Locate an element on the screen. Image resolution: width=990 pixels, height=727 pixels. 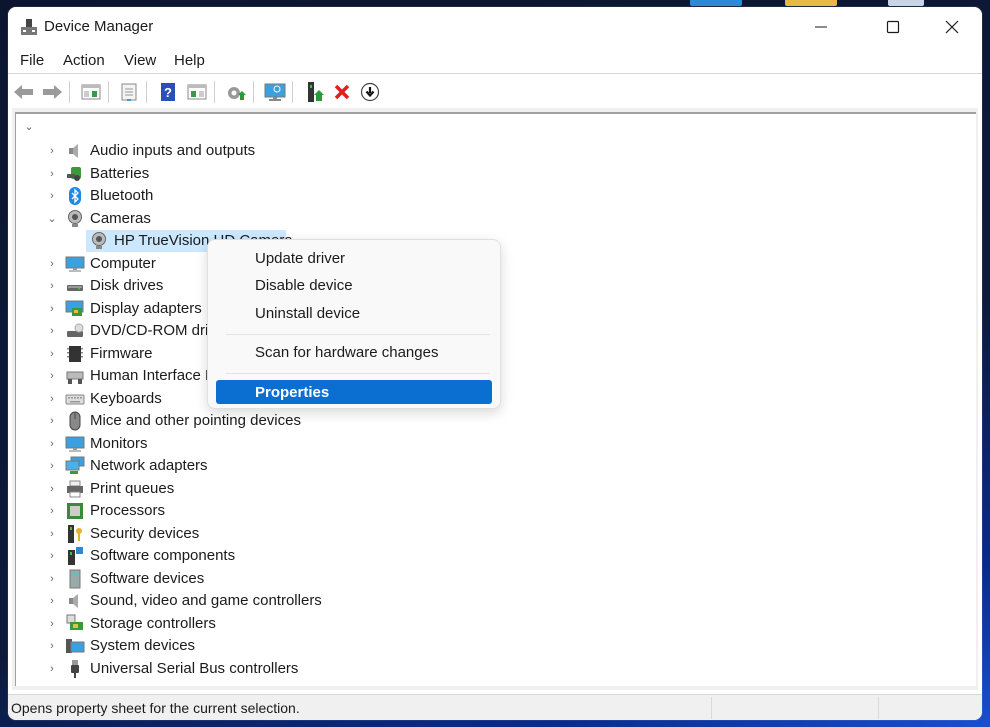
tree-category-label: Processors is located at coordinates (128, 510).